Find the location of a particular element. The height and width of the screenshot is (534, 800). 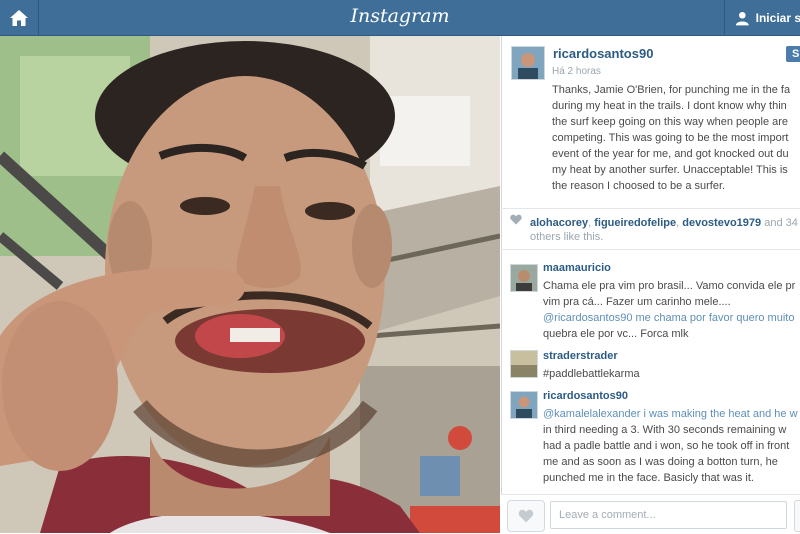

user-icon is located at coordinates (742, 18).